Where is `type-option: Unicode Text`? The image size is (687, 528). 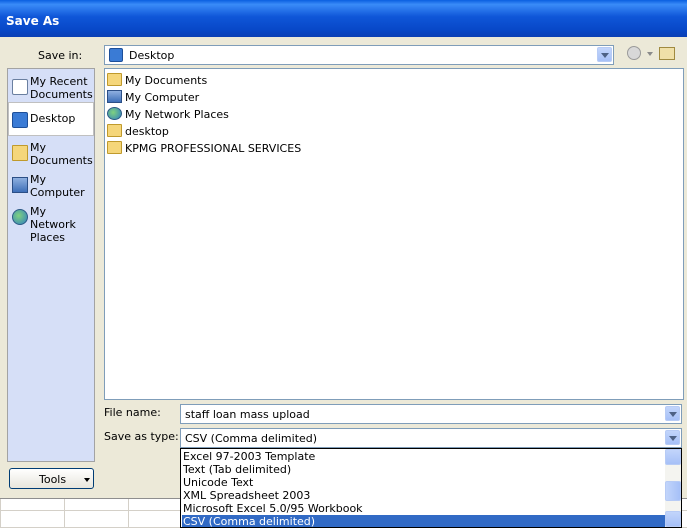
type-option: Unicode Text is located at coordinates (424, 482).